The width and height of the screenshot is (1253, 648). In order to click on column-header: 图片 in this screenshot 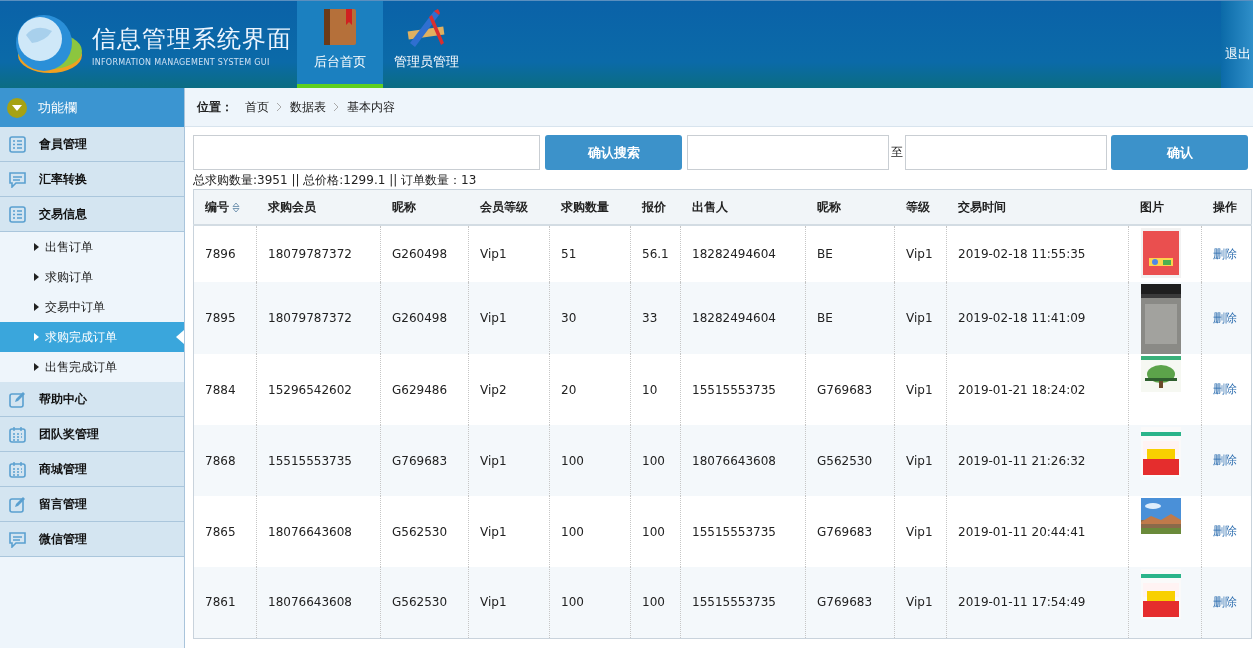, I will do `click(1151, 206)`.